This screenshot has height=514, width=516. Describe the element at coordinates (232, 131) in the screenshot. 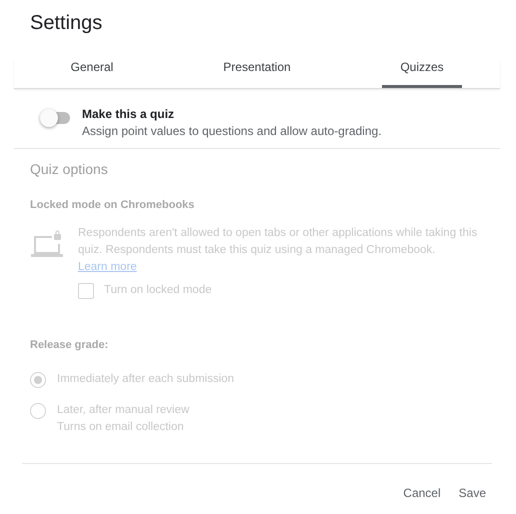

I see `toggle-description: Assign point values to questions and allow auto-grading.` at that location.